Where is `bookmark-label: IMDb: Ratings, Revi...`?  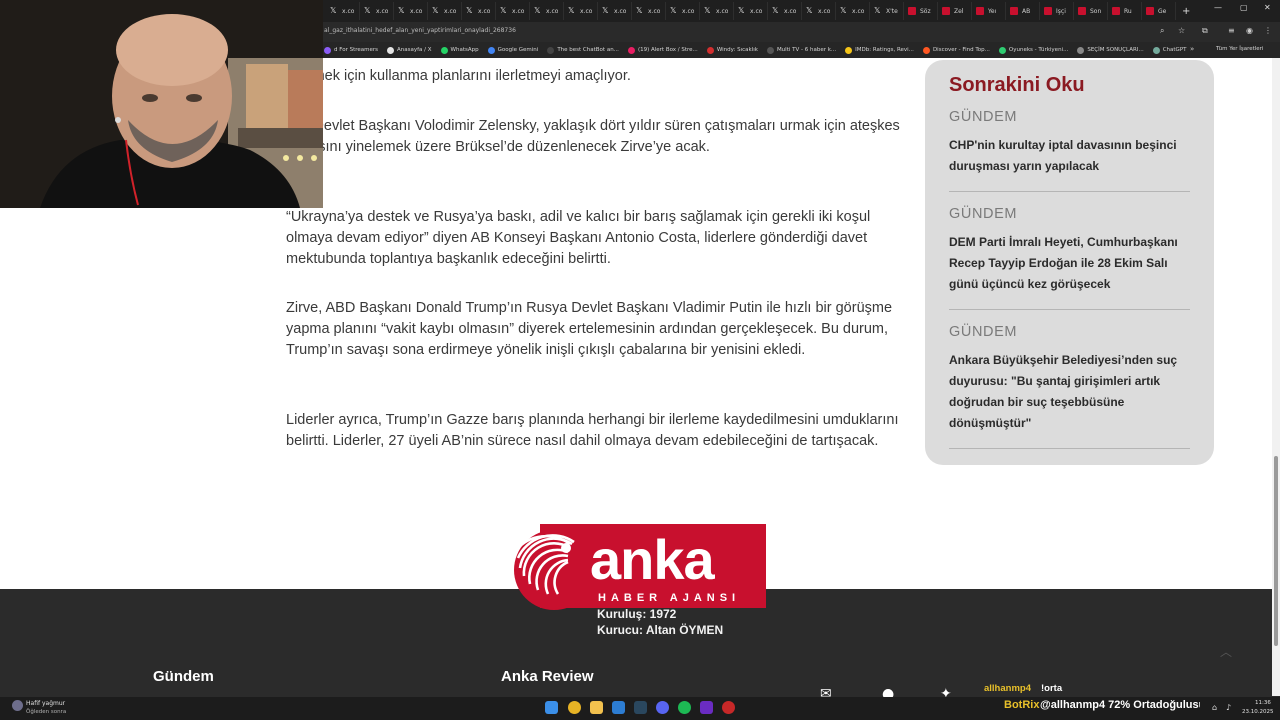
bookmark-label: IMDb: Ratings, Revi... is located at coordinates (884, 50).